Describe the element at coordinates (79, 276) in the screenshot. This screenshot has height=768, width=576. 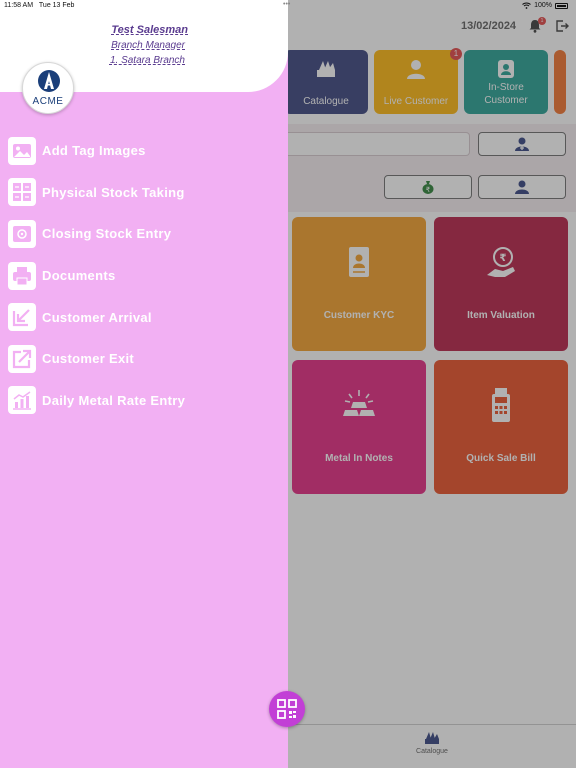
I see `menu-label: Documents` at that location.